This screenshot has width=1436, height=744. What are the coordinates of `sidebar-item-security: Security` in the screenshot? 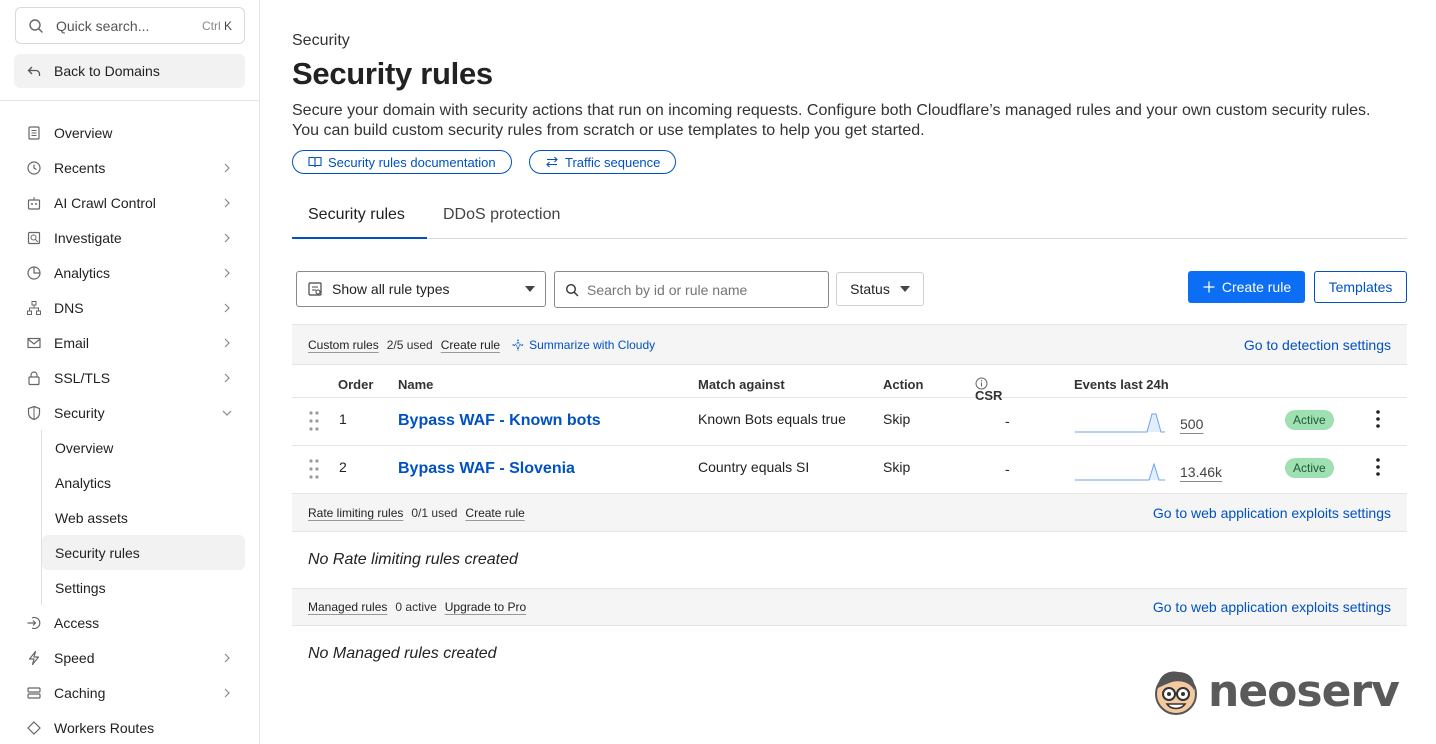 It's located at (129, 412).